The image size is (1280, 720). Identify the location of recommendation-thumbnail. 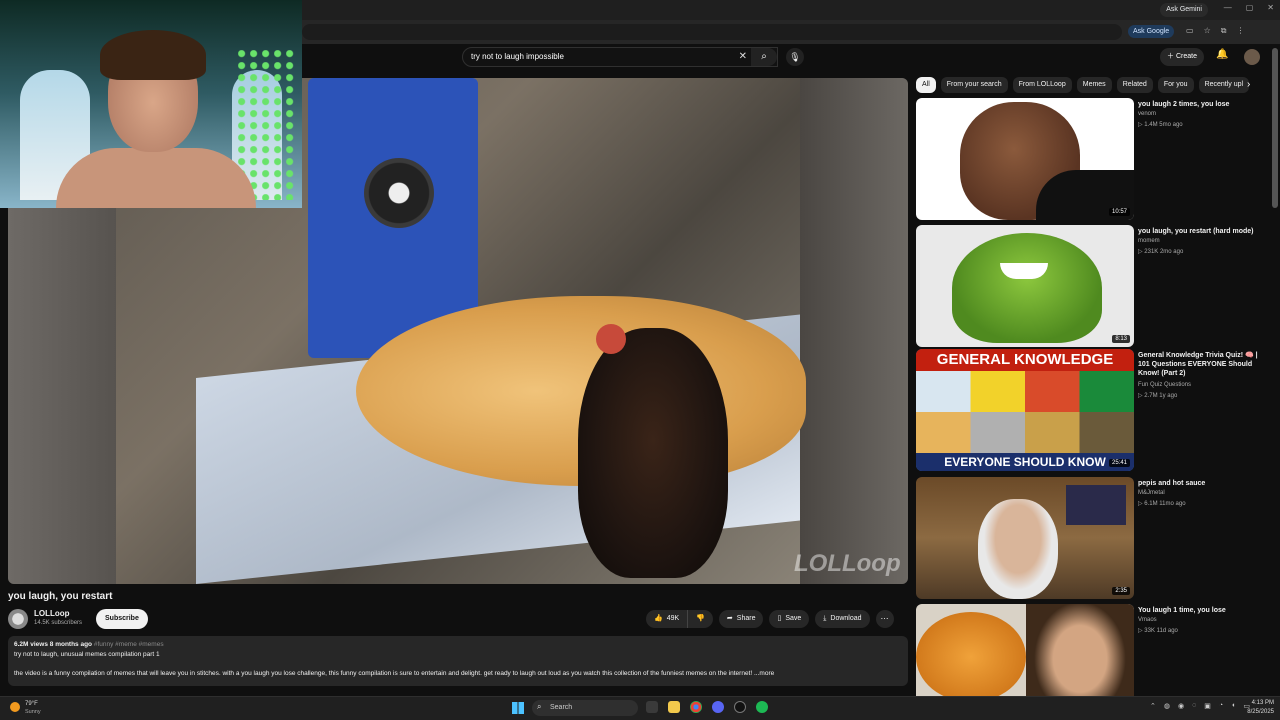
(1025, 650).